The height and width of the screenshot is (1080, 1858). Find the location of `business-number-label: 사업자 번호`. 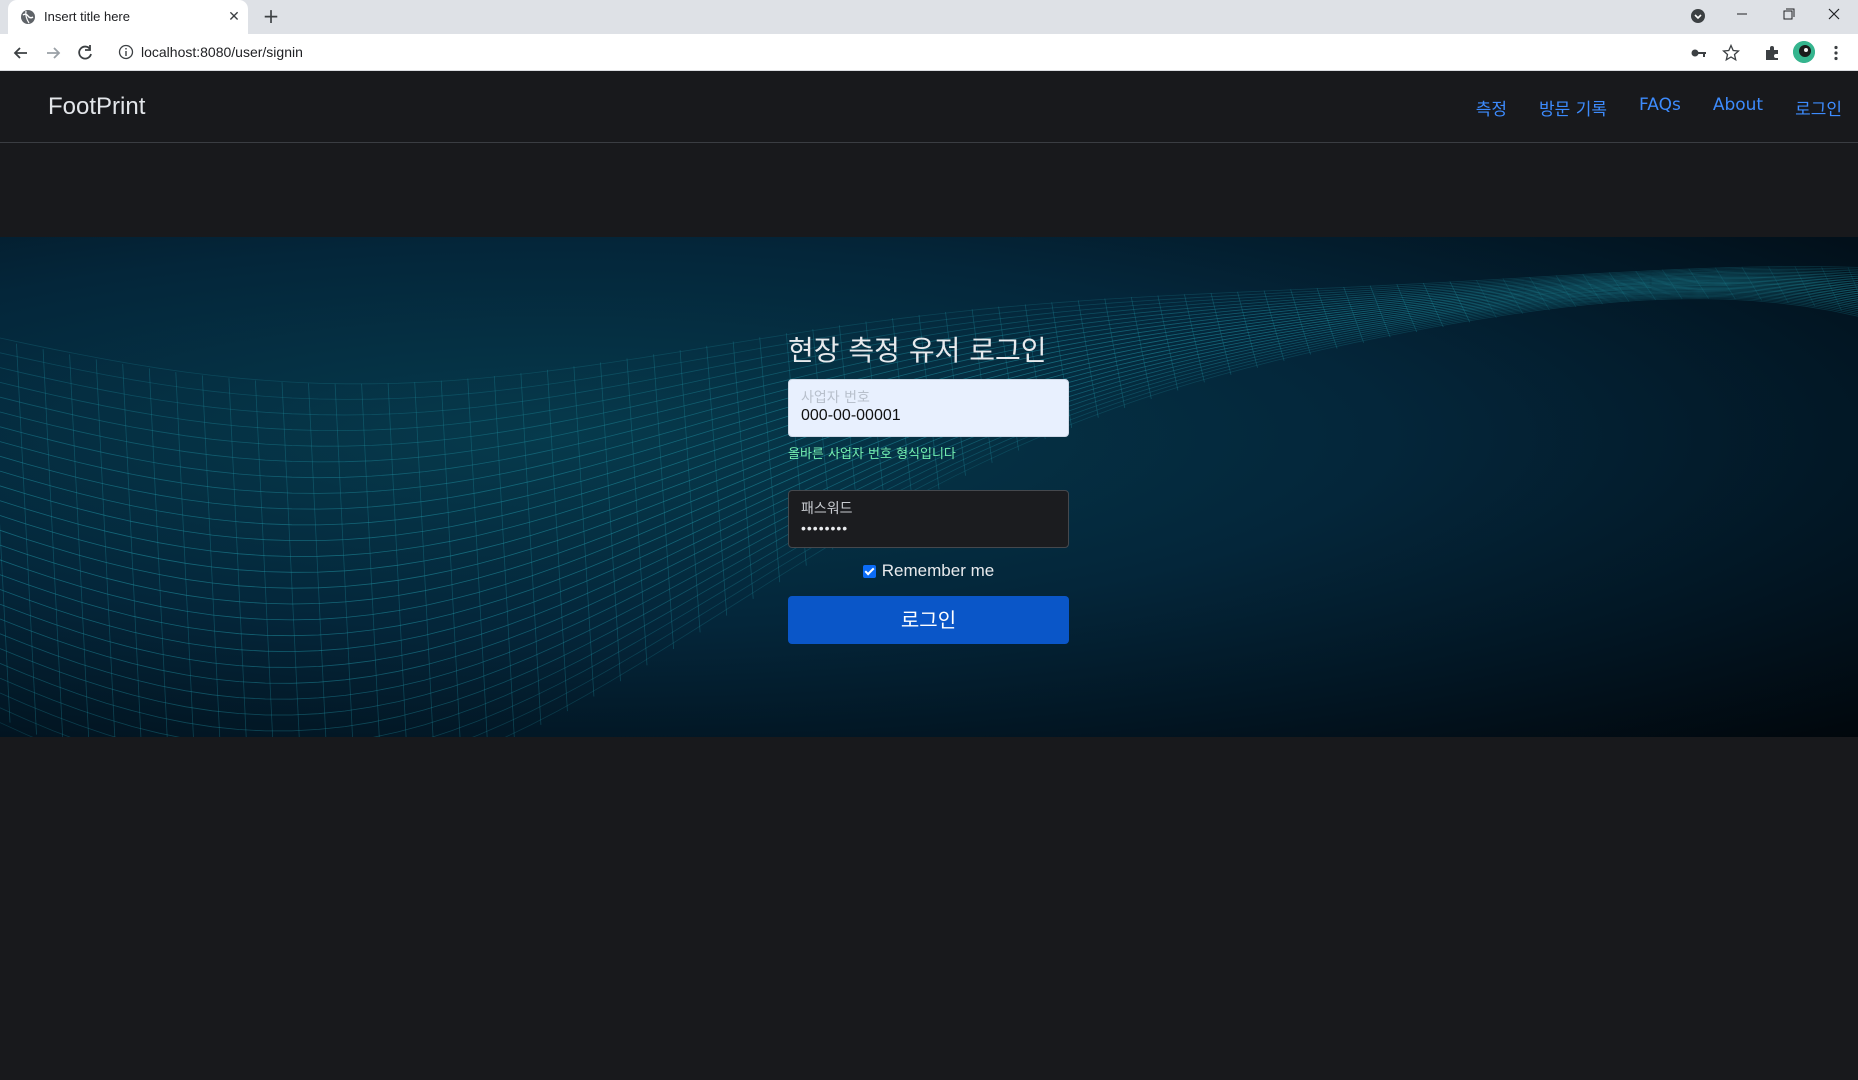

business-number-label: 사업자 번호 is located at coordinates (835, 398).